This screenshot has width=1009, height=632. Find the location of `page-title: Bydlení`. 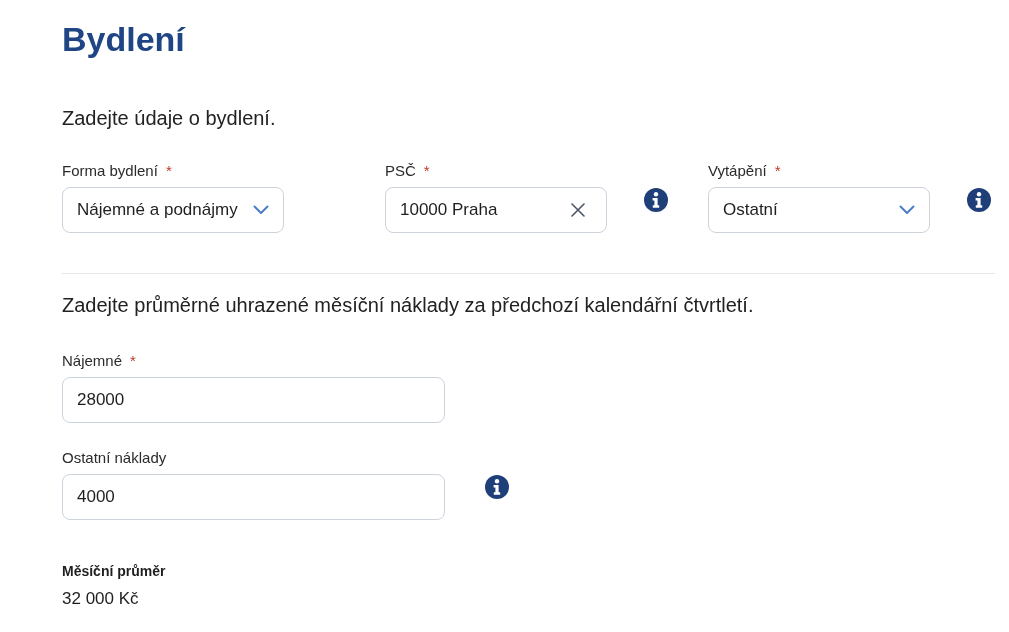

page-title: Bydlení is located at coordinates (124, 39).